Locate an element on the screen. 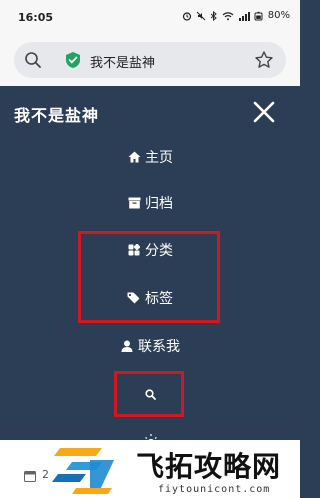  watermark-logo is located at coordinates (83, 471).